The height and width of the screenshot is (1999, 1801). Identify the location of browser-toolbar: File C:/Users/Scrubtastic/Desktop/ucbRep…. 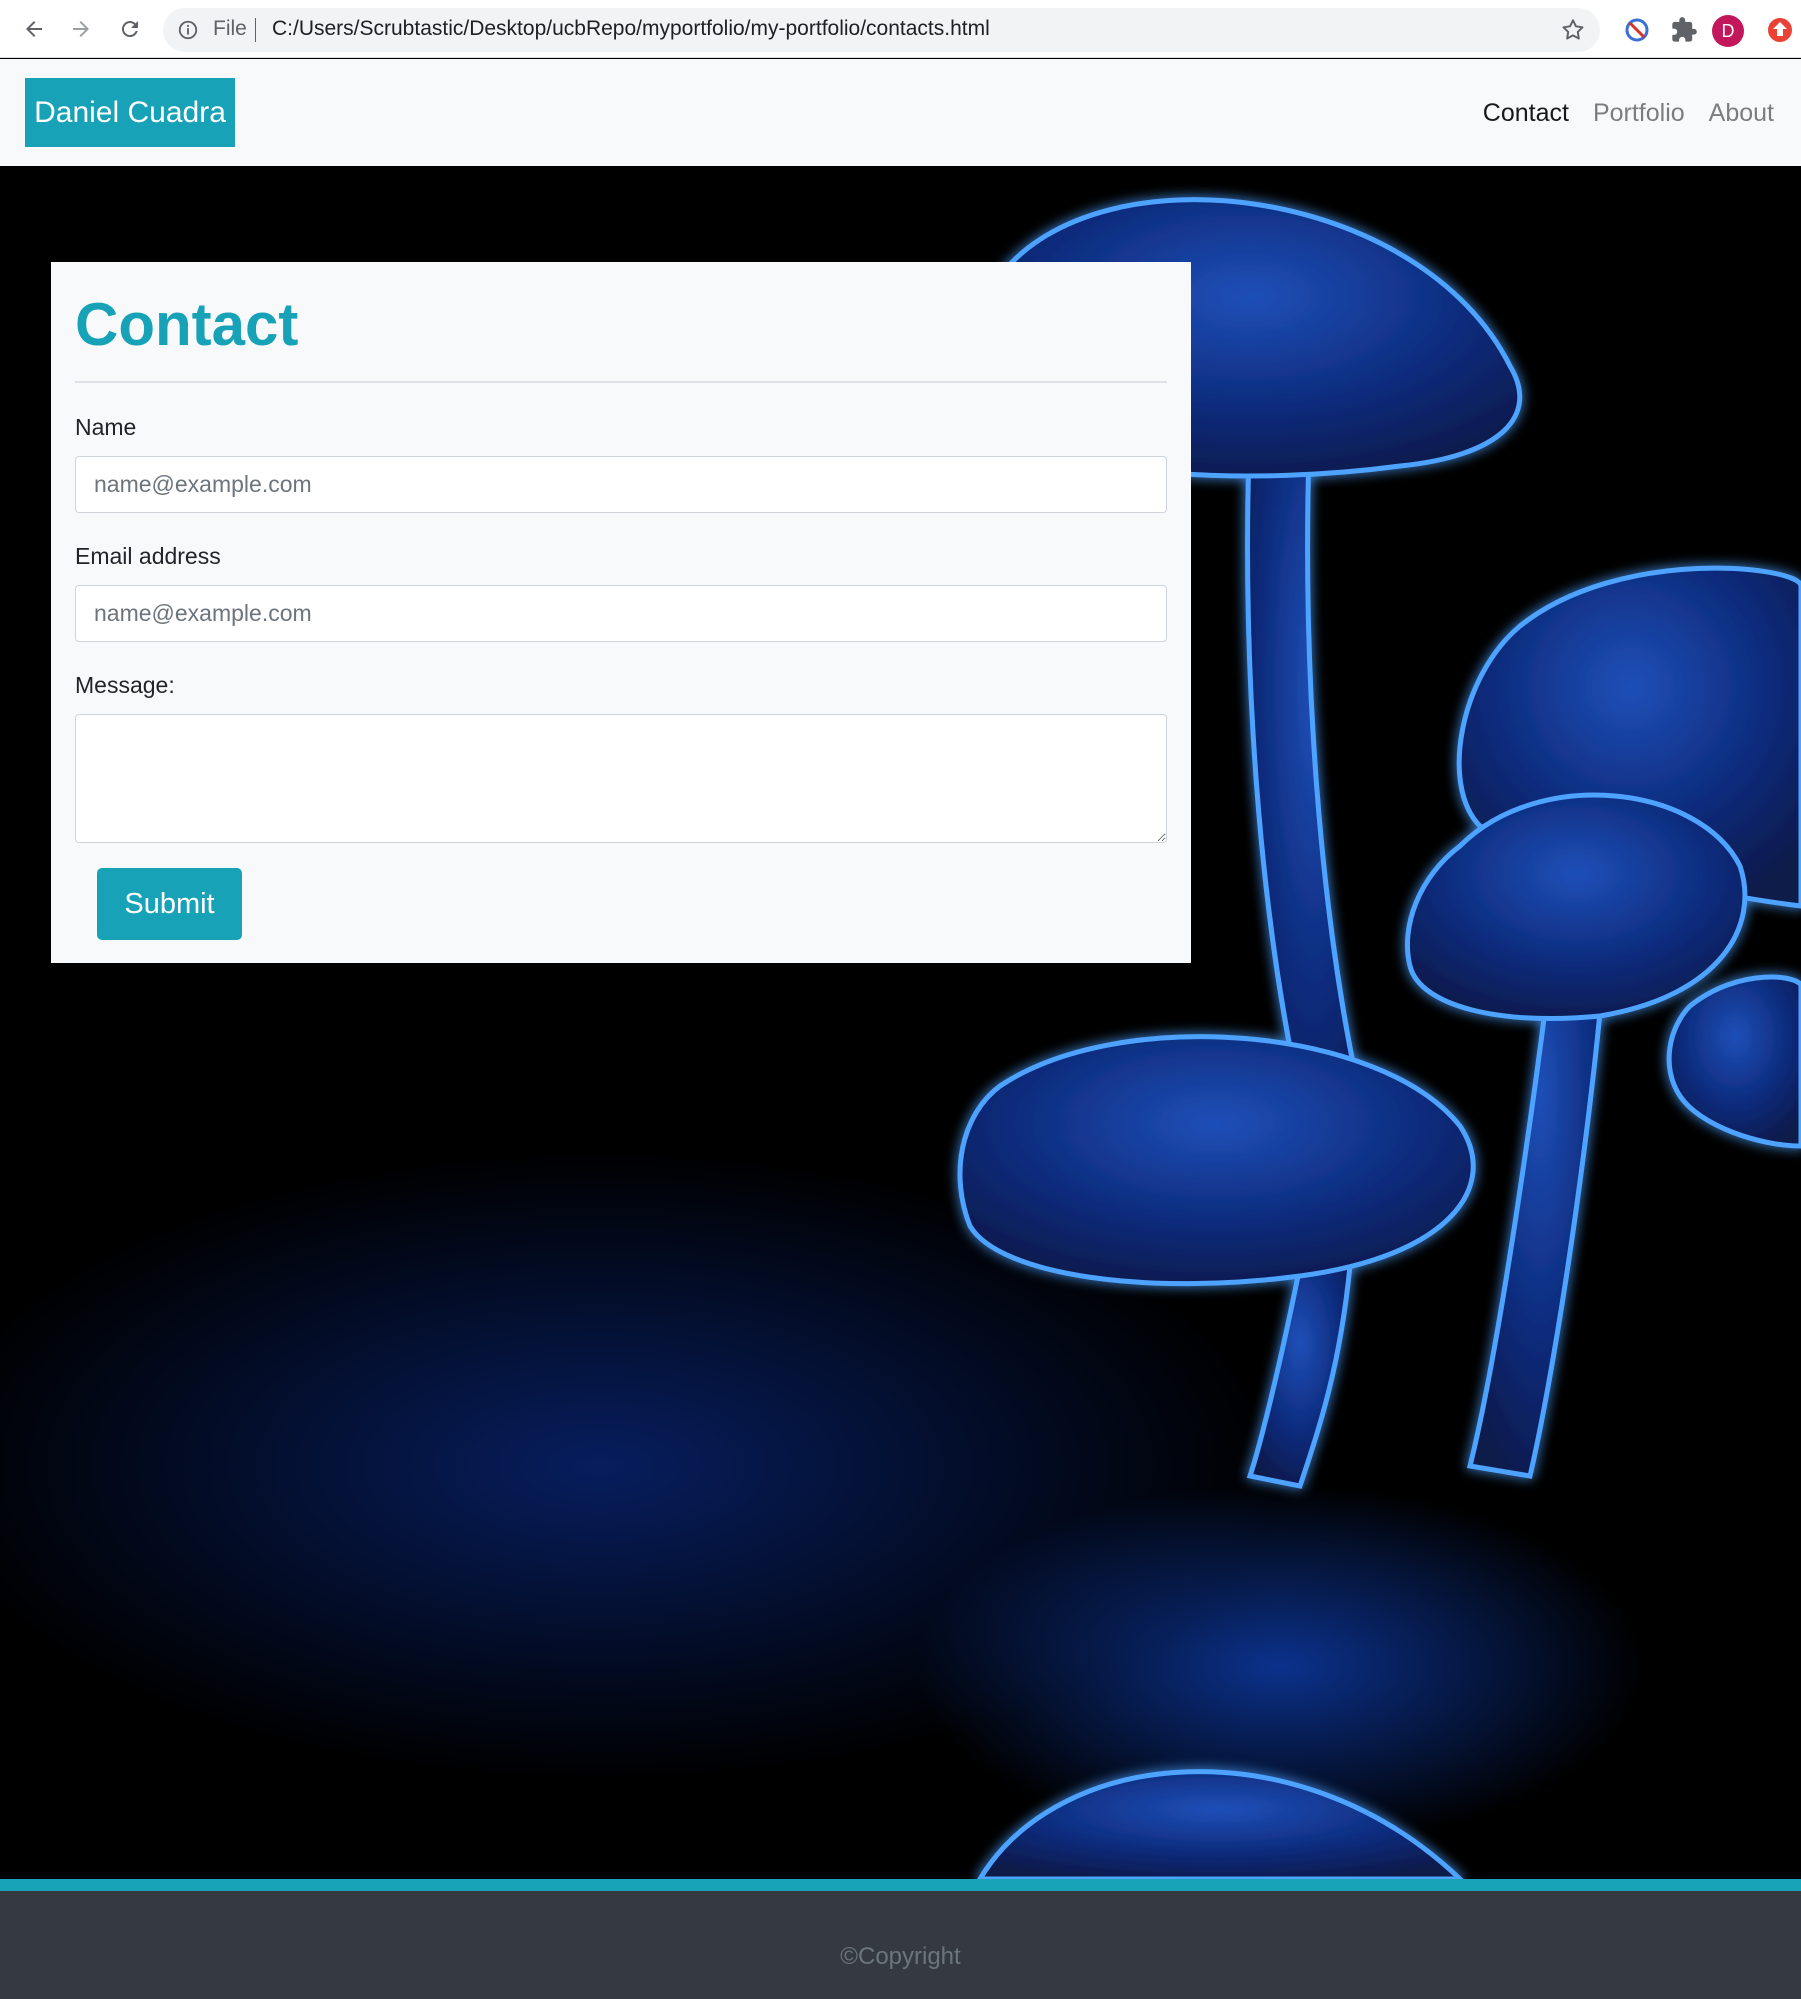
(900, 29).